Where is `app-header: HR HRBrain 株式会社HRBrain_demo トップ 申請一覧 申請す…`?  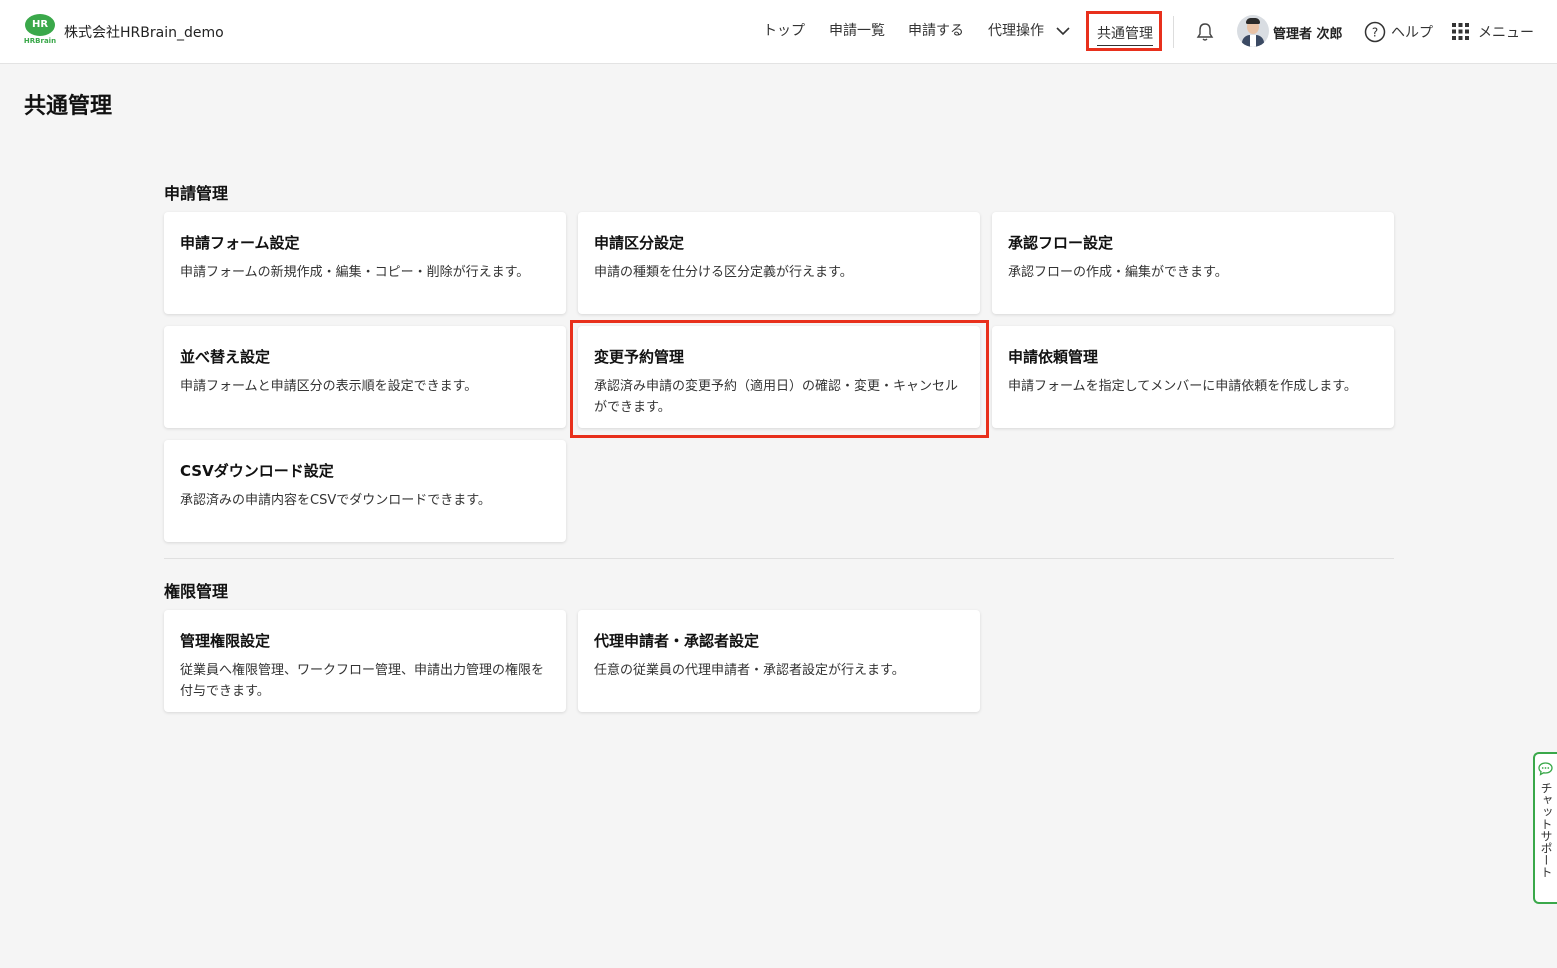 app-header: HR HRBrain 株式会社HRBrain_demo トップ 申請一覧 申請す… is located at coordinates (778, 32).